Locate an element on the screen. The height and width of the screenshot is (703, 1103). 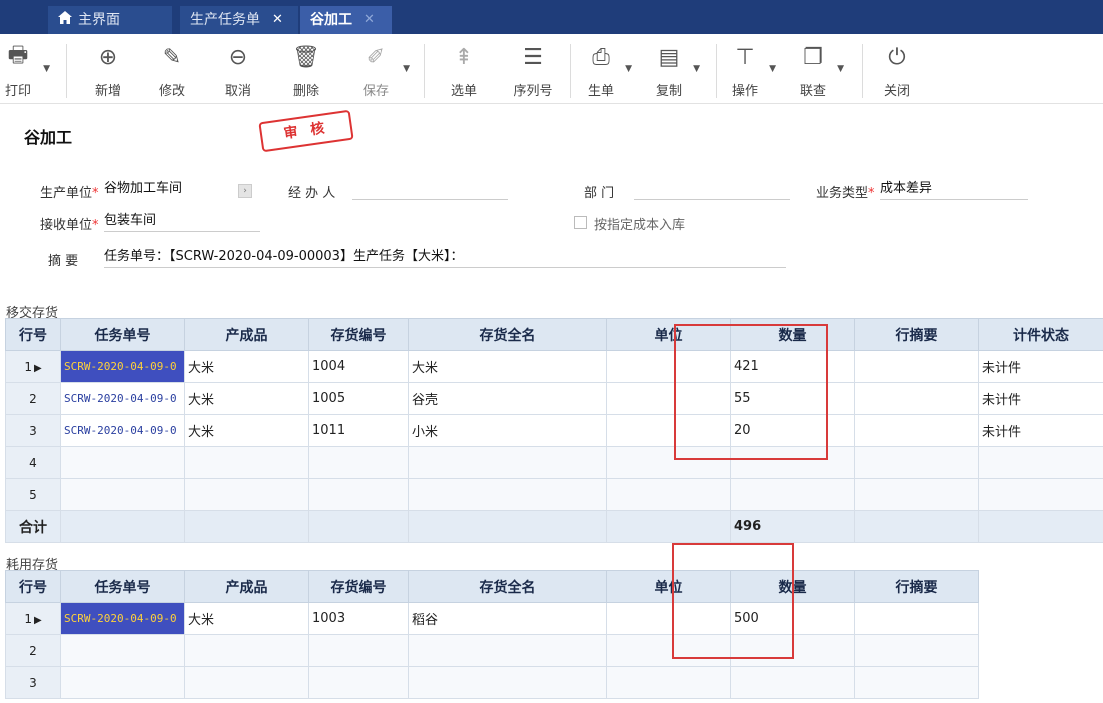
recv-unit-field: 包装车间 is located at coordinates (182, 222).